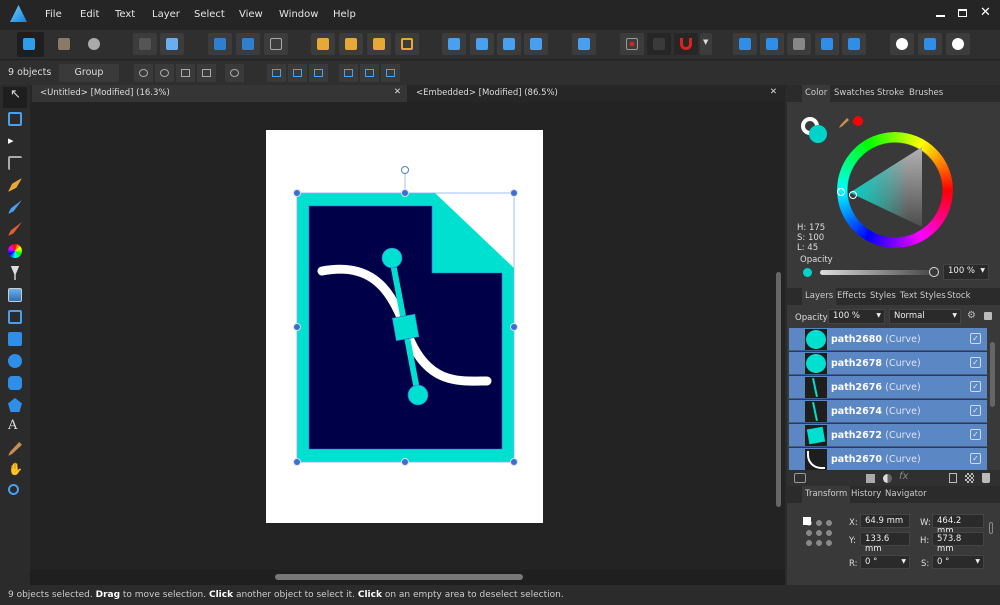 Image resolution: width=1000 pixels, height=605 pixels. What do you see at coordinates (988, 316) in the screenshot?
I see `lock-icon` at bounding box center [988, 316].